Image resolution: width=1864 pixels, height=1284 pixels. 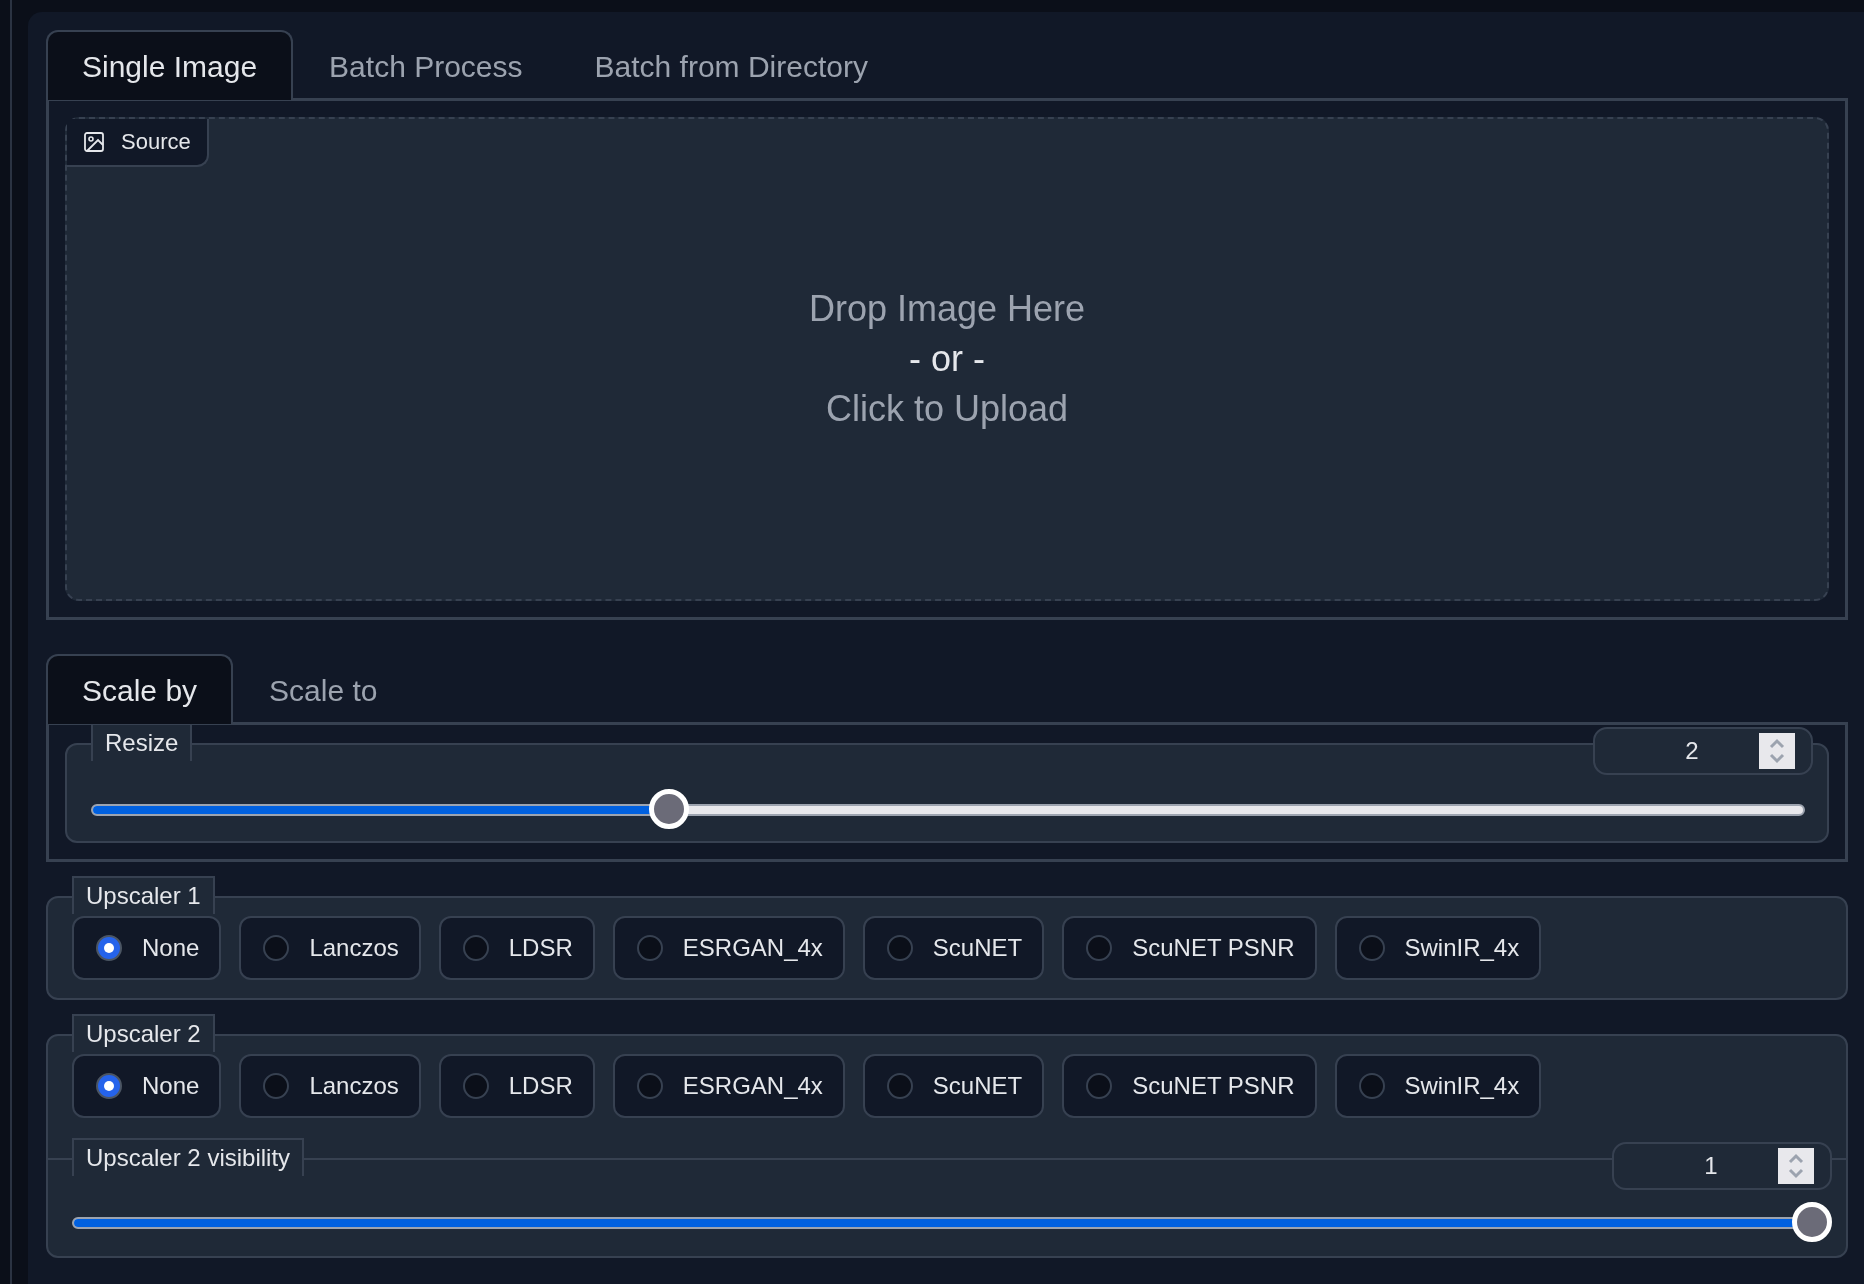 I want to click on tab: Batch Process, so click(x=426, y=65).